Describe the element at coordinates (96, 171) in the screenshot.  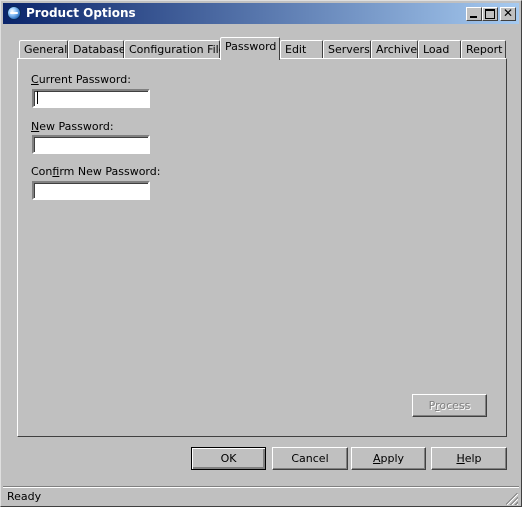
I see `confirm-password-label: Confirm New Password:` at that location.